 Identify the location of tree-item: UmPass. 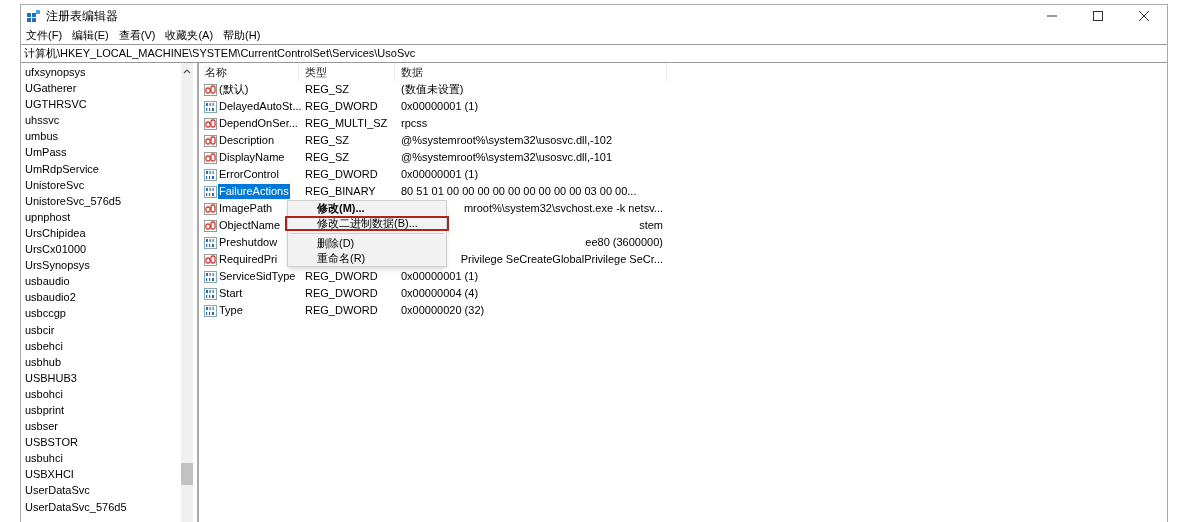
(46, 152).